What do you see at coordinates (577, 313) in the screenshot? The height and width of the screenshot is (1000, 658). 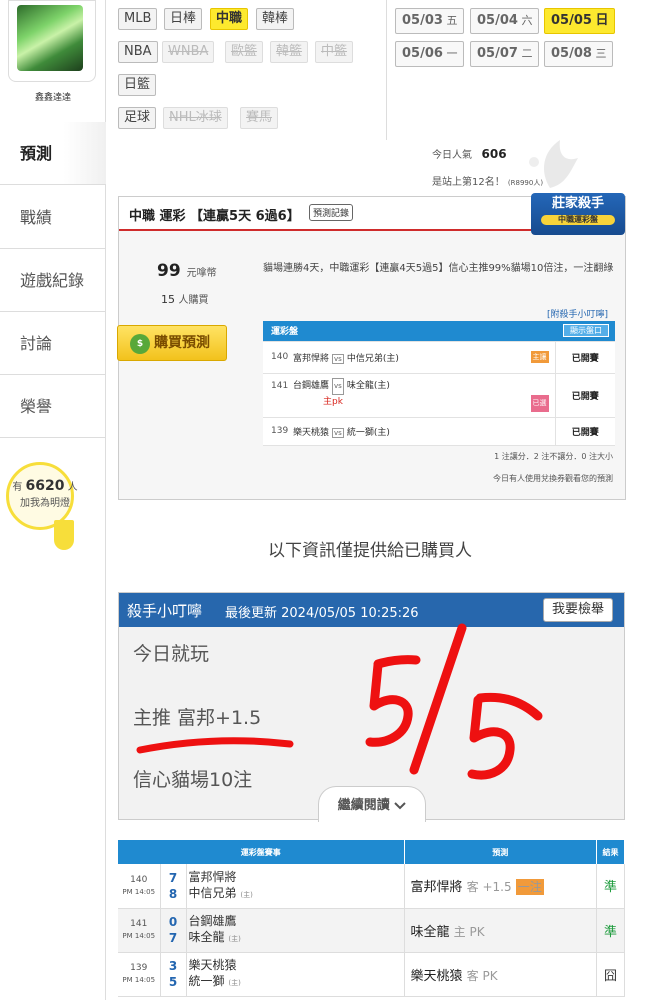 I see `killer-tip-link: [附殺手小叮嚀]` at bounding box center [577, 313].